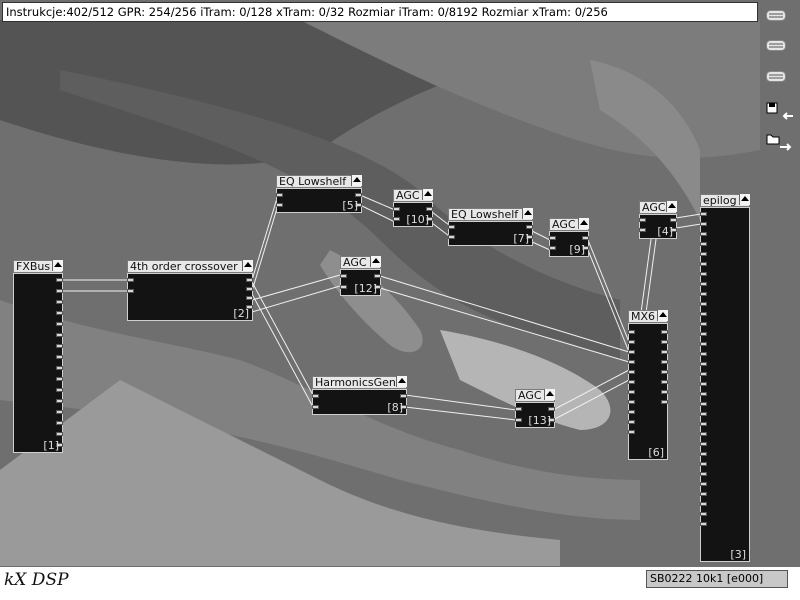 This screenshot has height=600, width=800. I want to click on module-harmonicsgen: HarmonicsGen [8], so click(359, 395).